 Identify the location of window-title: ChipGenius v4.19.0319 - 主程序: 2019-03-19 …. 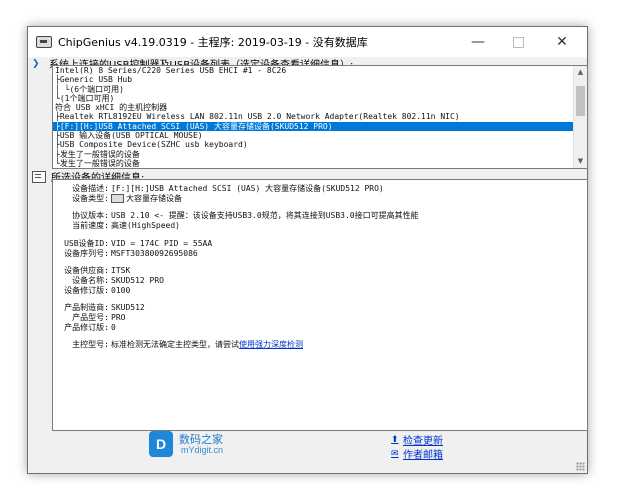
(213, 42).